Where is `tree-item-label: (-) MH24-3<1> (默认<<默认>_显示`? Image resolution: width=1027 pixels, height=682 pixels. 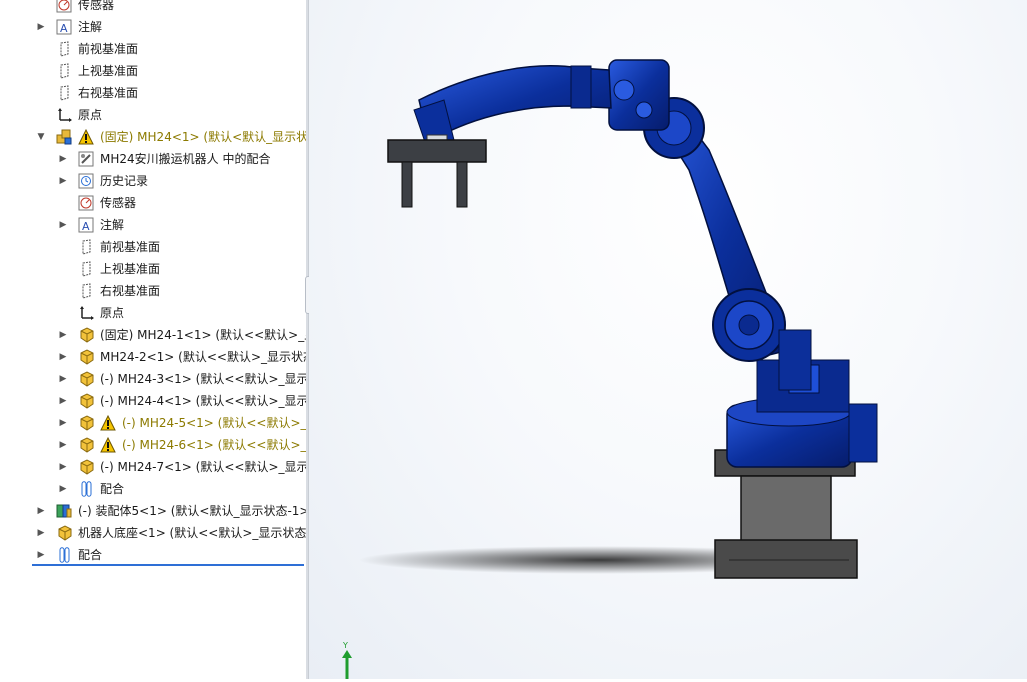
tree-item-label: (-) MH24-3<1> (默认<<默认>_显示 is located at coordinates (203, 379).